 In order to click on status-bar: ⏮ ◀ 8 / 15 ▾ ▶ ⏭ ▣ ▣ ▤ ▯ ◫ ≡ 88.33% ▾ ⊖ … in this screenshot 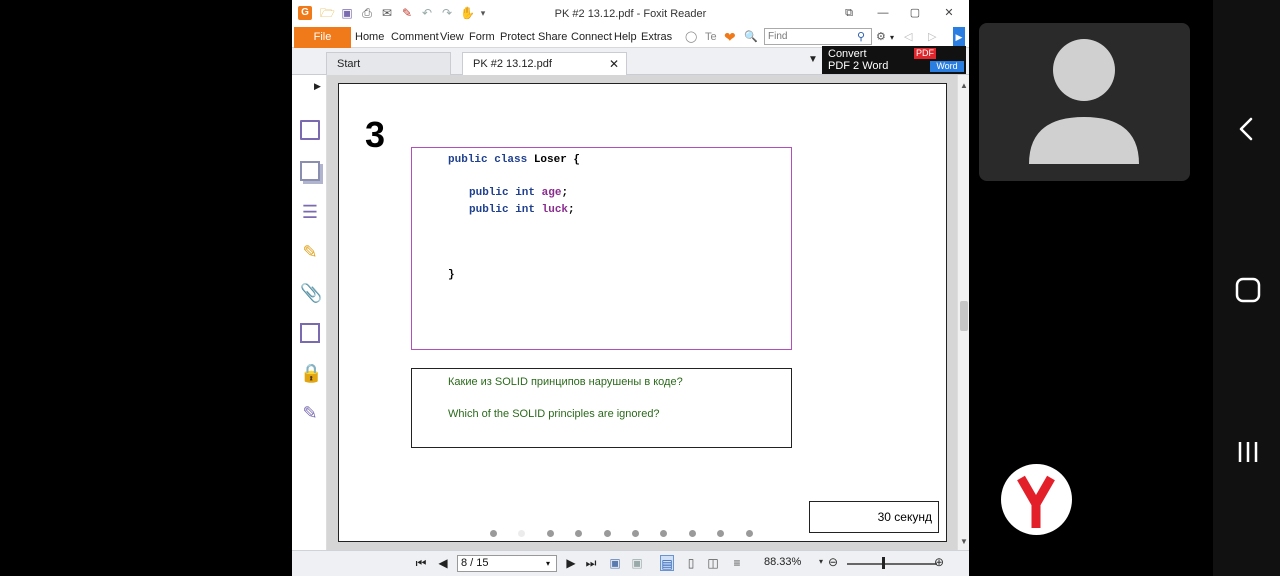, I will do `click(630, 563)`.